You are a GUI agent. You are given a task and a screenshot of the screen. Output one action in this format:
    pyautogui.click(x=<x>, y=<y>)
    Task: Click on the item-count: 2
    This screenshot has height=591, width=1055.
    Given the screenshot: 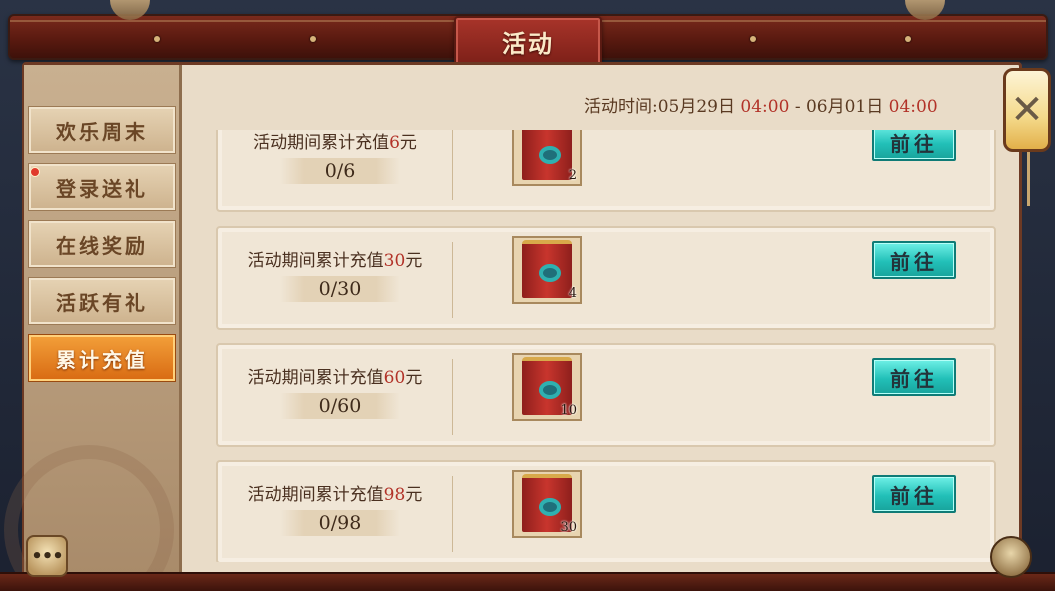 What is the action you would take?
    pyautogui.click(x=572, y=175)
    